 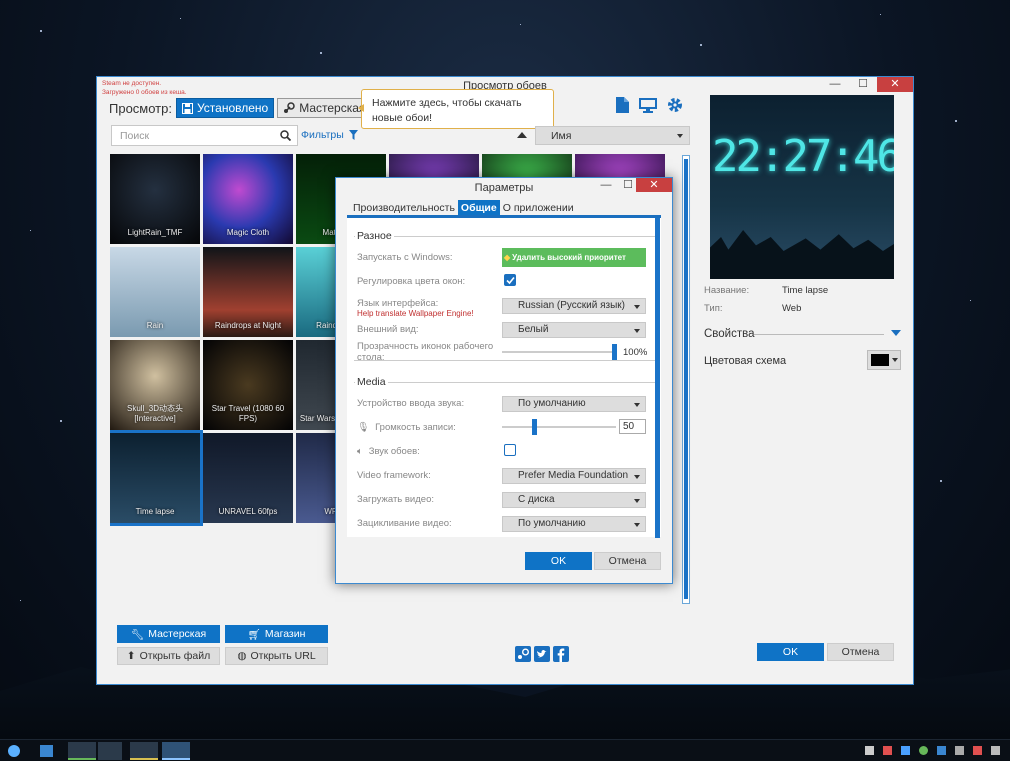 What do you see at coordinates (896, 333) in the screenshot?
I see `properties-collapse-icon` at bounding box center [896, 333].